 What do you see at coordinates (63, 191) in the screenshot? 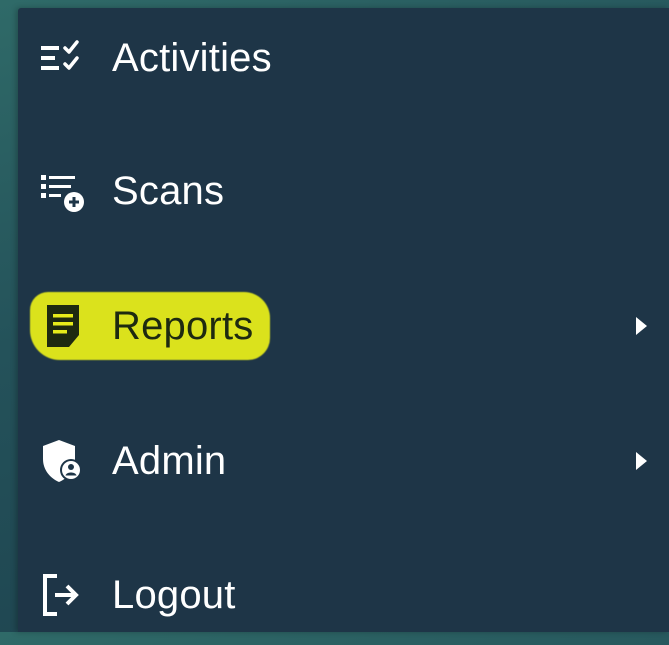
I see `scan-list-add-icon` at bounding box center [63, 191].